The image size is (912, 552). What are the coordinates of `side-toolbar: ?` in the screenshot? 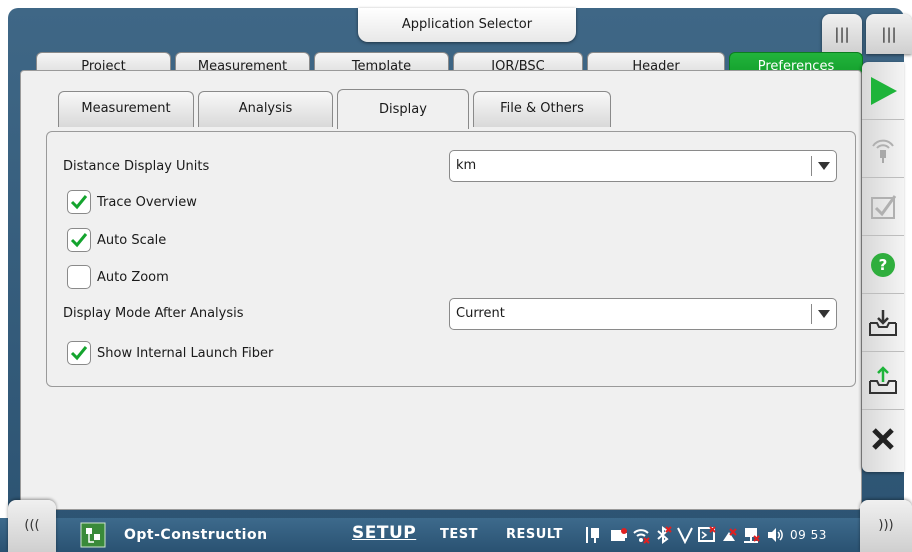 It's located at (883, 267).